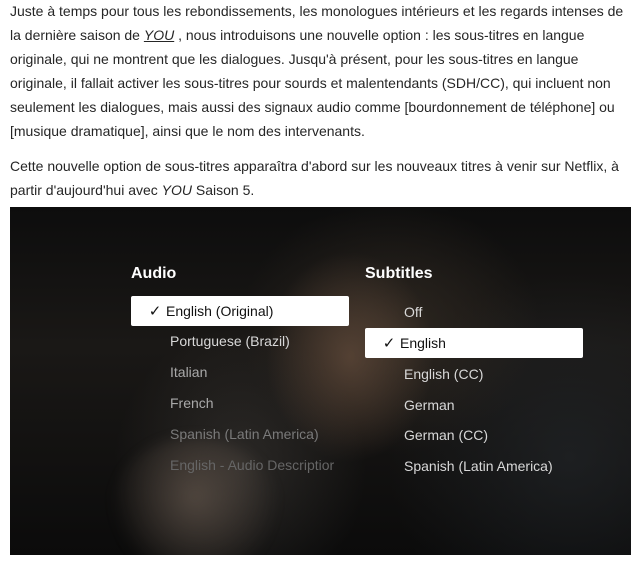 Image resolution: width=640 pixels, height=569 pixels. Describe the element at coordinates (429, 405) in the screenshot. I see `subtitle-option-german: German` at that location.